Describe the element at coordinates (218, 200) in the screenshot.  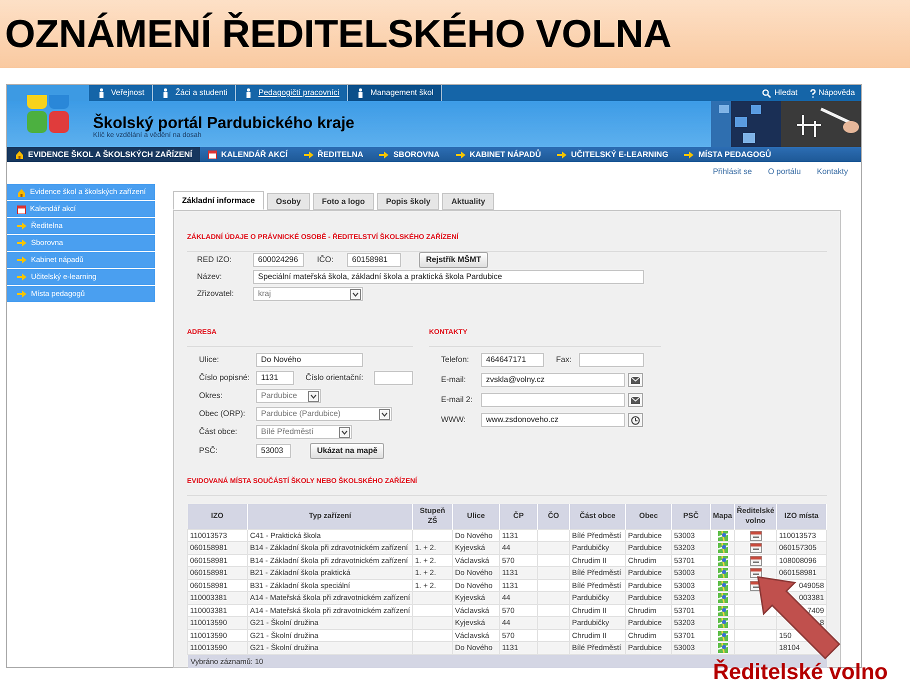
I see `tab: Základní informace` at that location.